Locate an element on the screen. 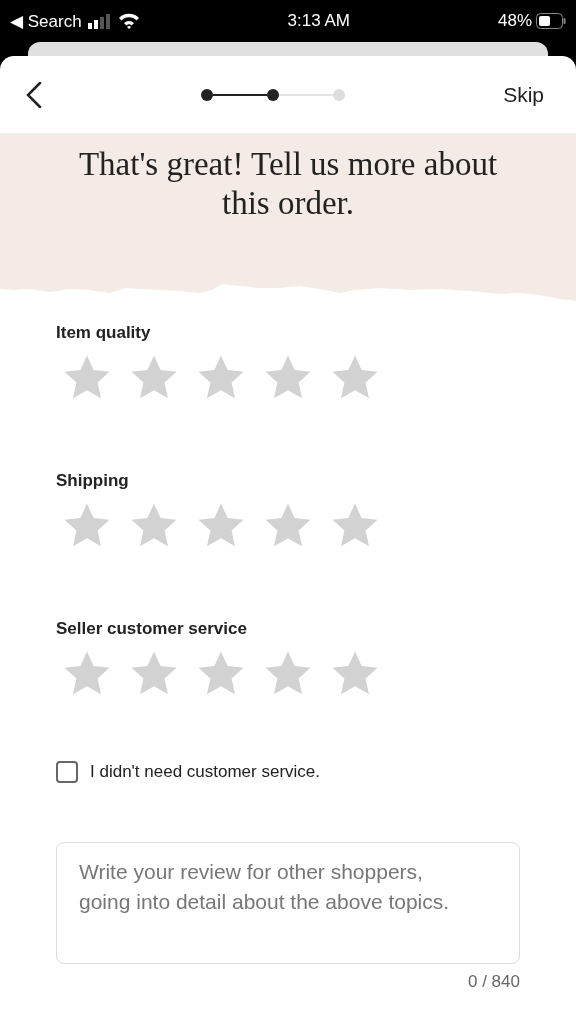 This screenshot has width=576, height=1024. battery-percent: 48% is located at coordinates (514, 21).